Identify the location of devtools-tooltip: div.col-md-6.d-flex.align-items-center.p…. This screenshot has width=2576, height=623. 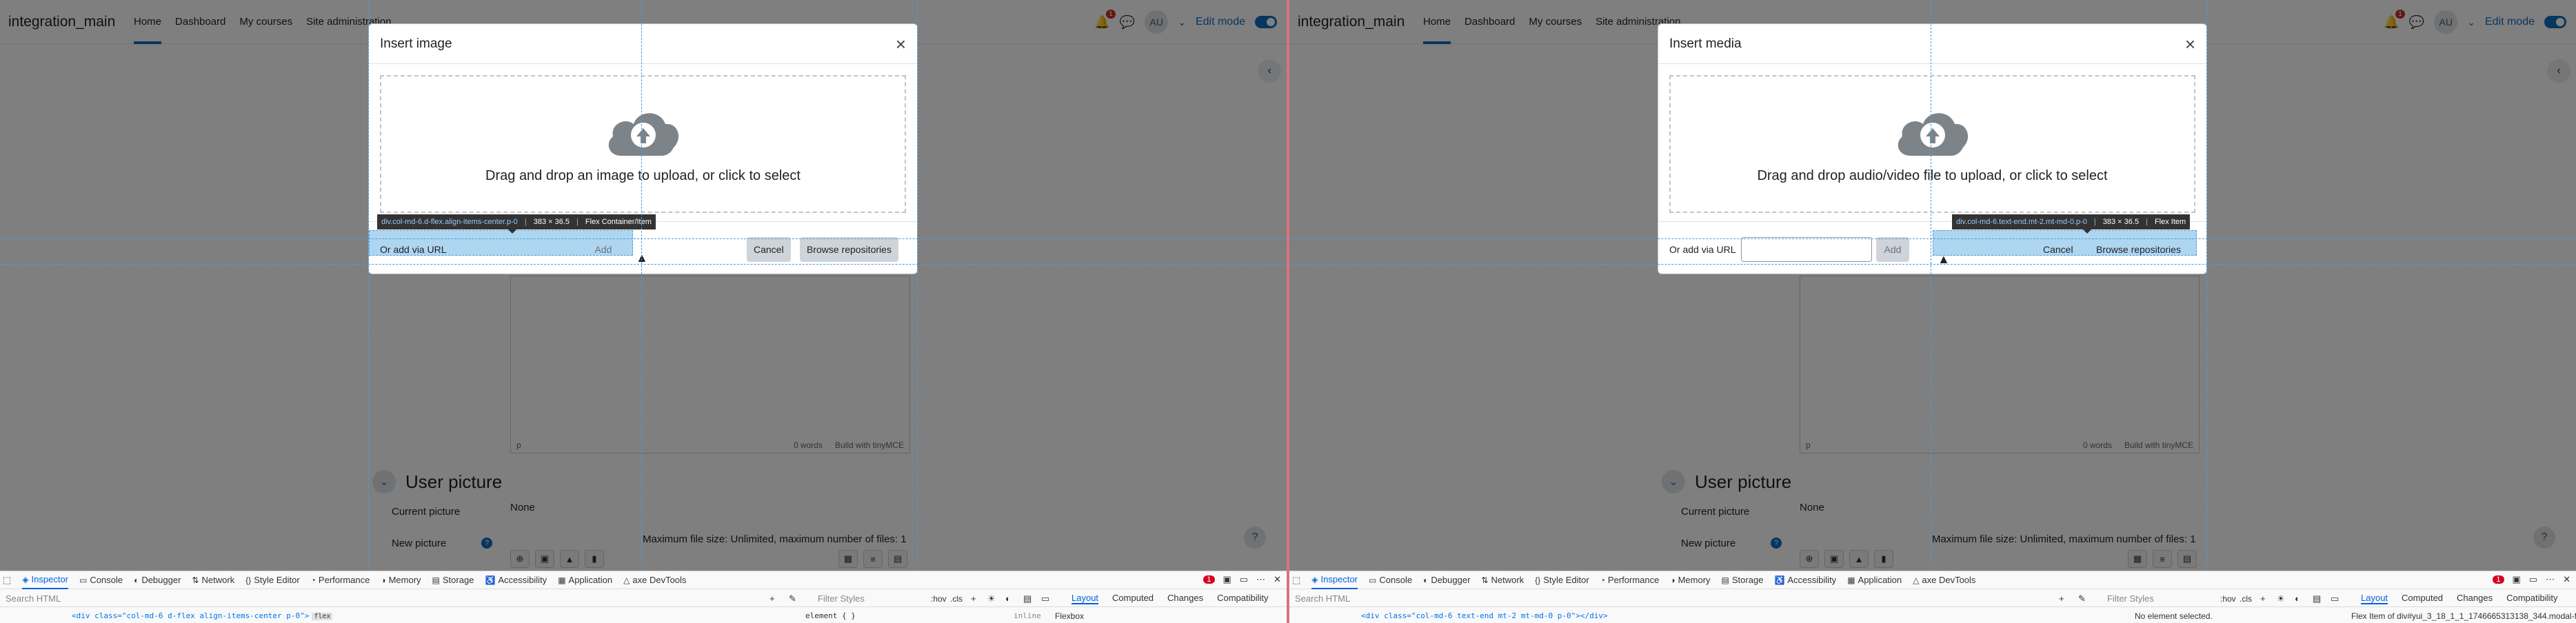
(516, 224).